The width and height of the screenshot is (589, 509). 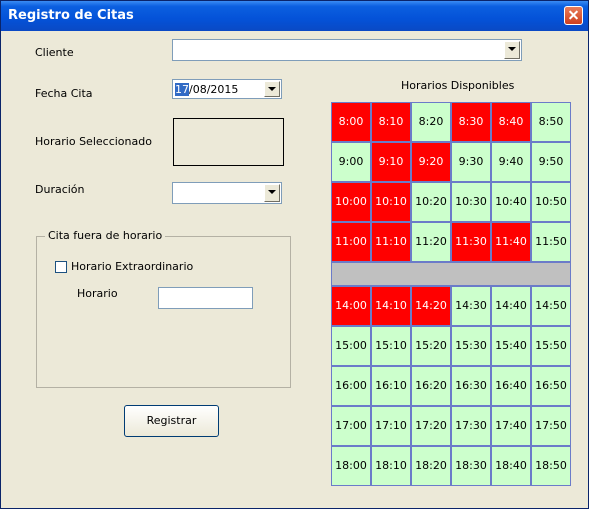 What do you see at coordinates (391, 162) in the screenshot?
I see `time-slot: 9:10` at bounding box center [391, 162].